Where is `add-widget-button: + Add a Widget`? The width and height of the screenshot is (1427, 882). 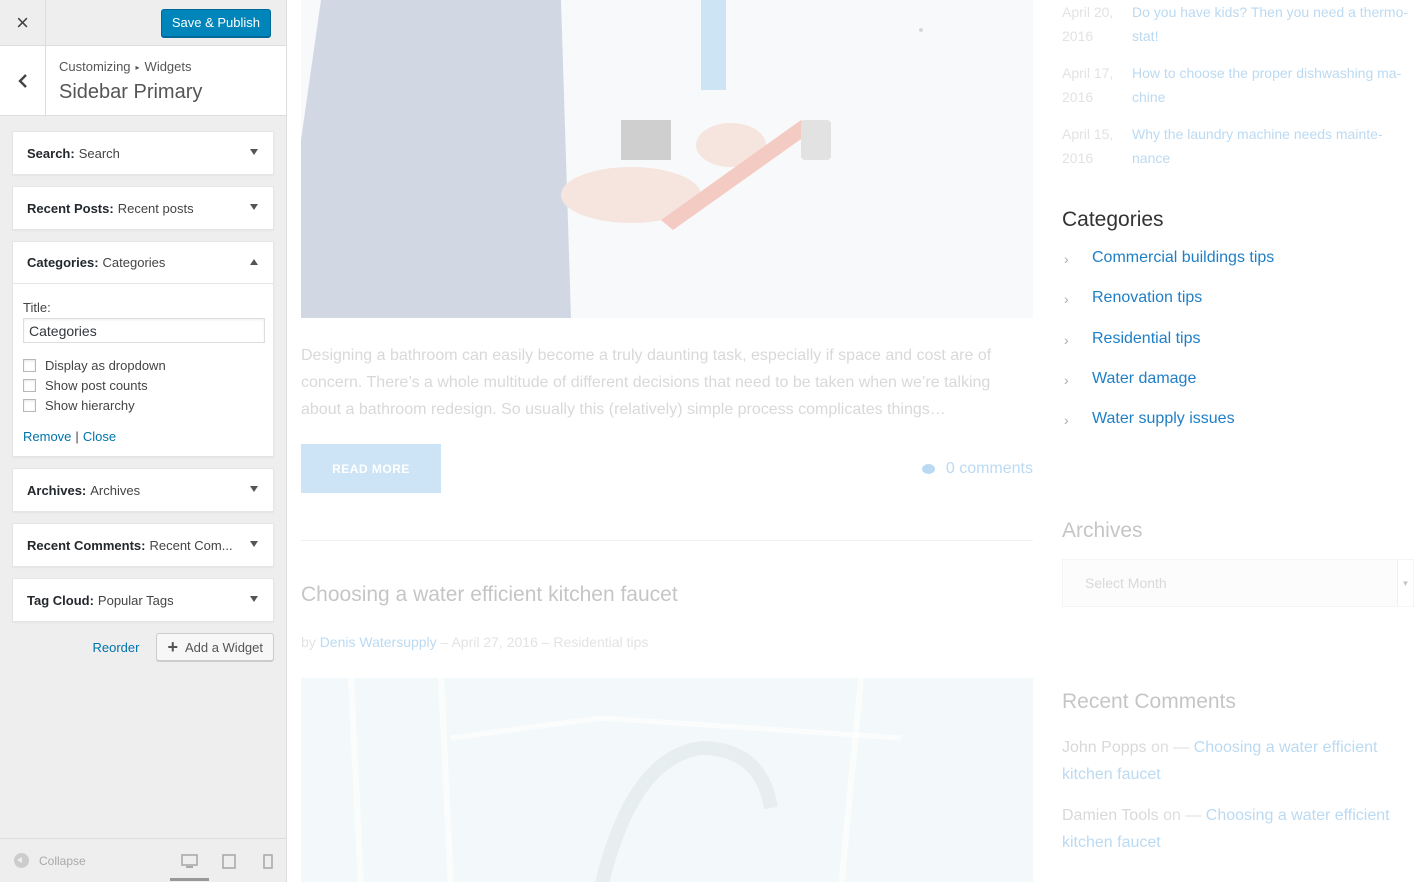
add-widget-button: + Add a Widget is located at coordinates (215, 647).